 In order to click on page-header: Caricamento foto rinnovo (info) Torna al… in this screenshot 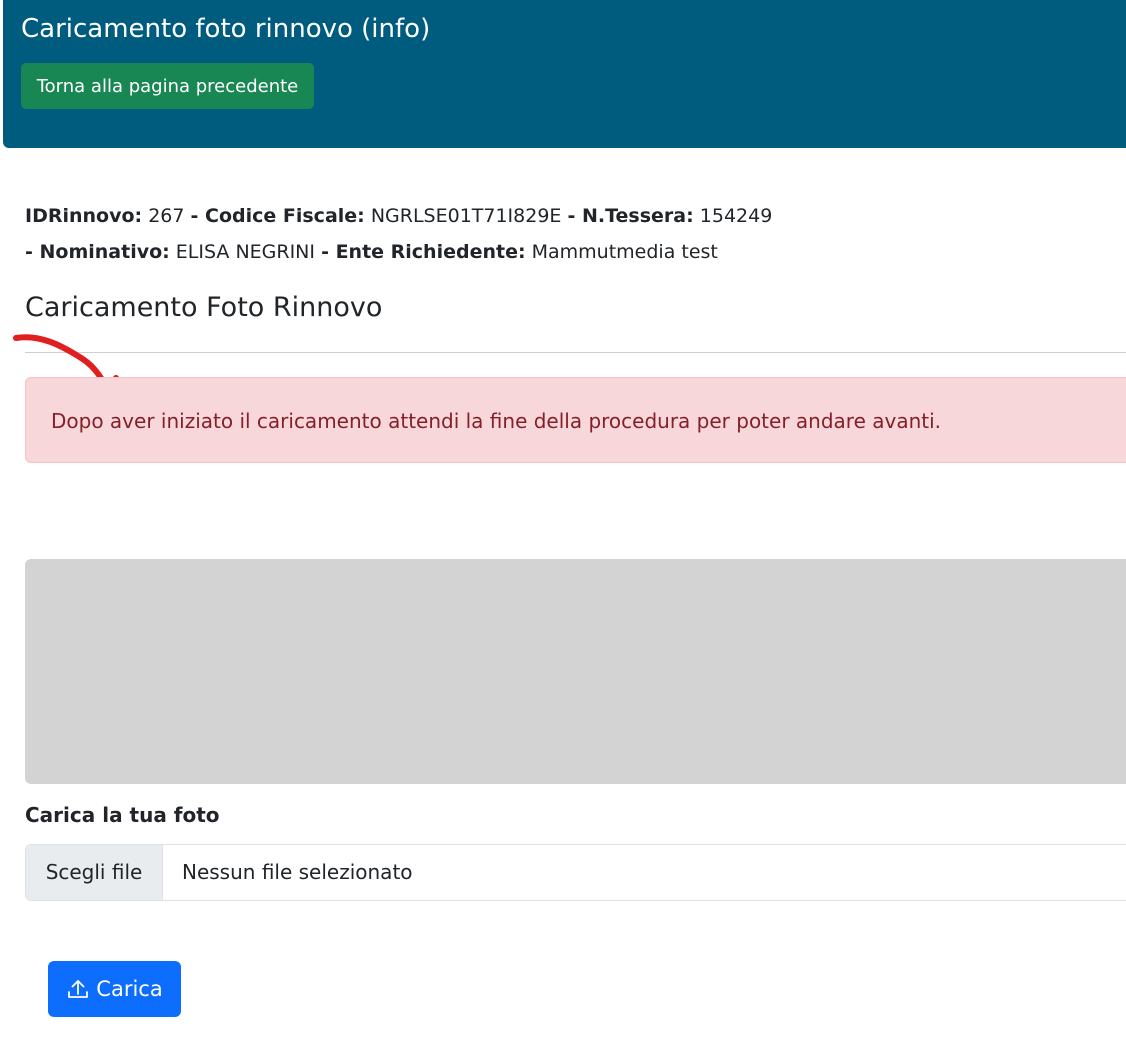, I will do `click(564, 74)`.